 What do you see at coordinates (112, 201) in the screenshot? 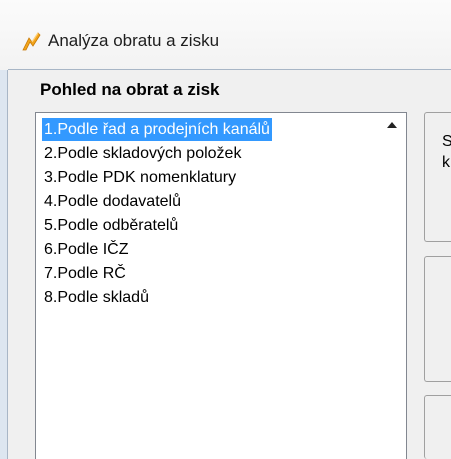
I see `list-item: 4.Podle dodavatelů` at bounding box center [112, 201].